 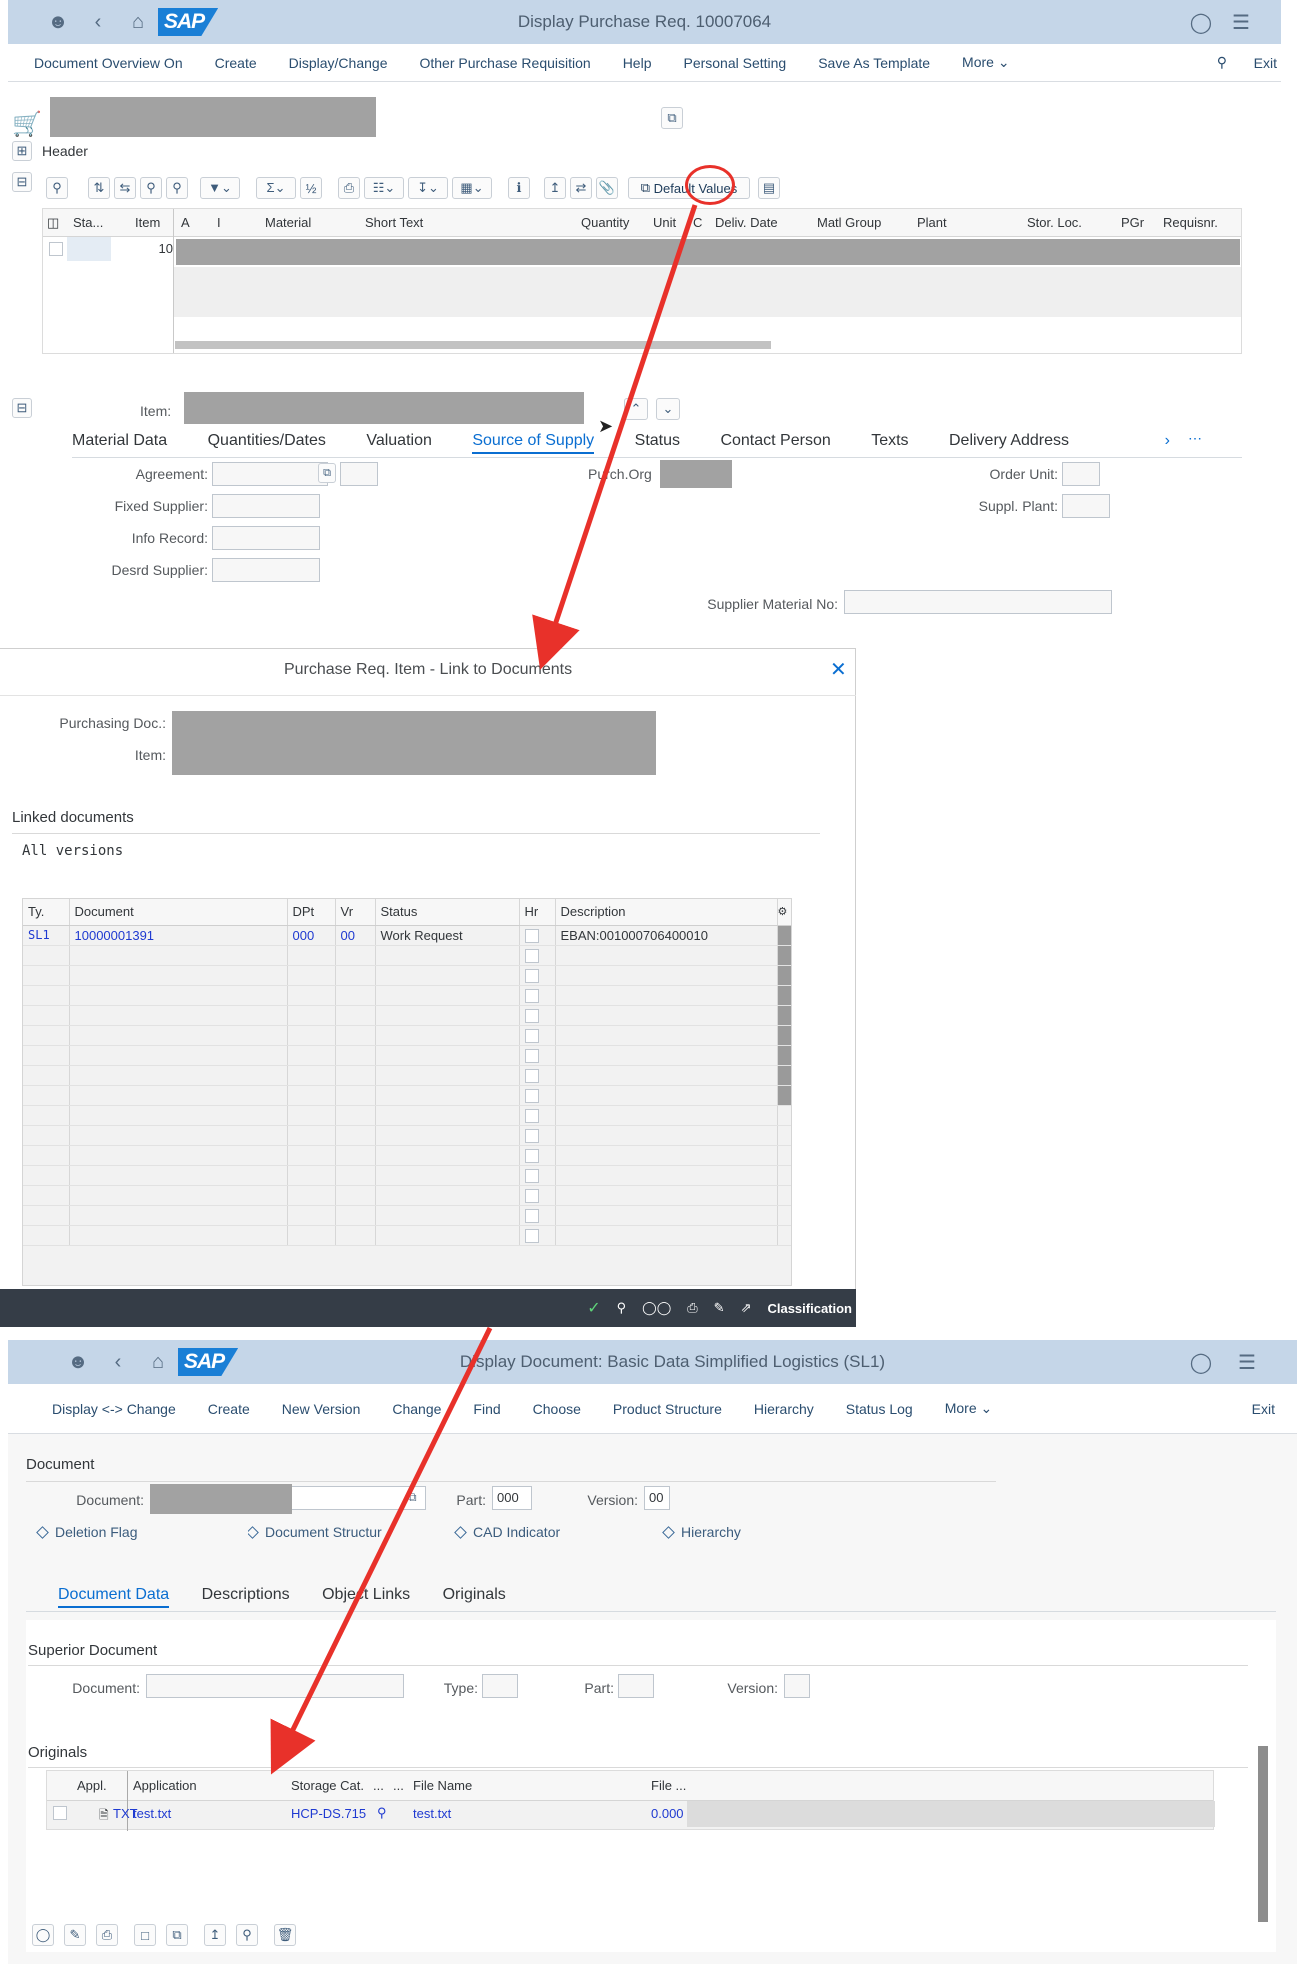 I want to click on mouse-cursor: ➤, so click(x=606, y=426).